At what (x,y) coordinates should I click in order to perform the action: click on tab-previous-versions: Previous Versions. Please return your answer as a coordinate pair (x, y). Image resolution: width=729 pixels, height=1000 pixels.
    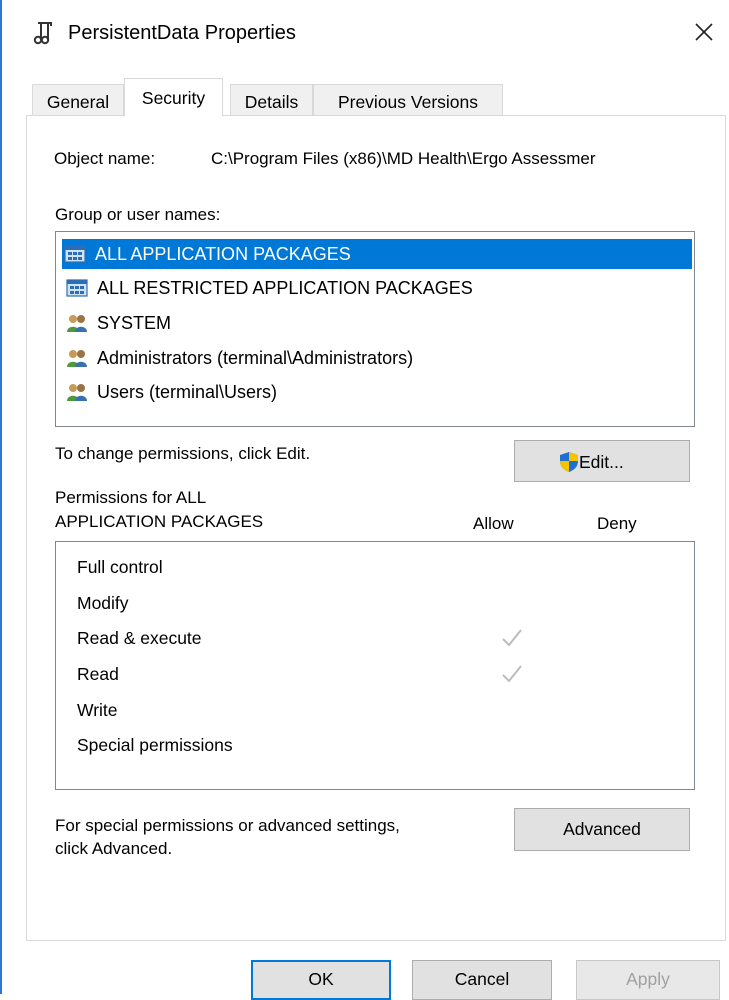
    Looking at the image, I should click on (408, 100).